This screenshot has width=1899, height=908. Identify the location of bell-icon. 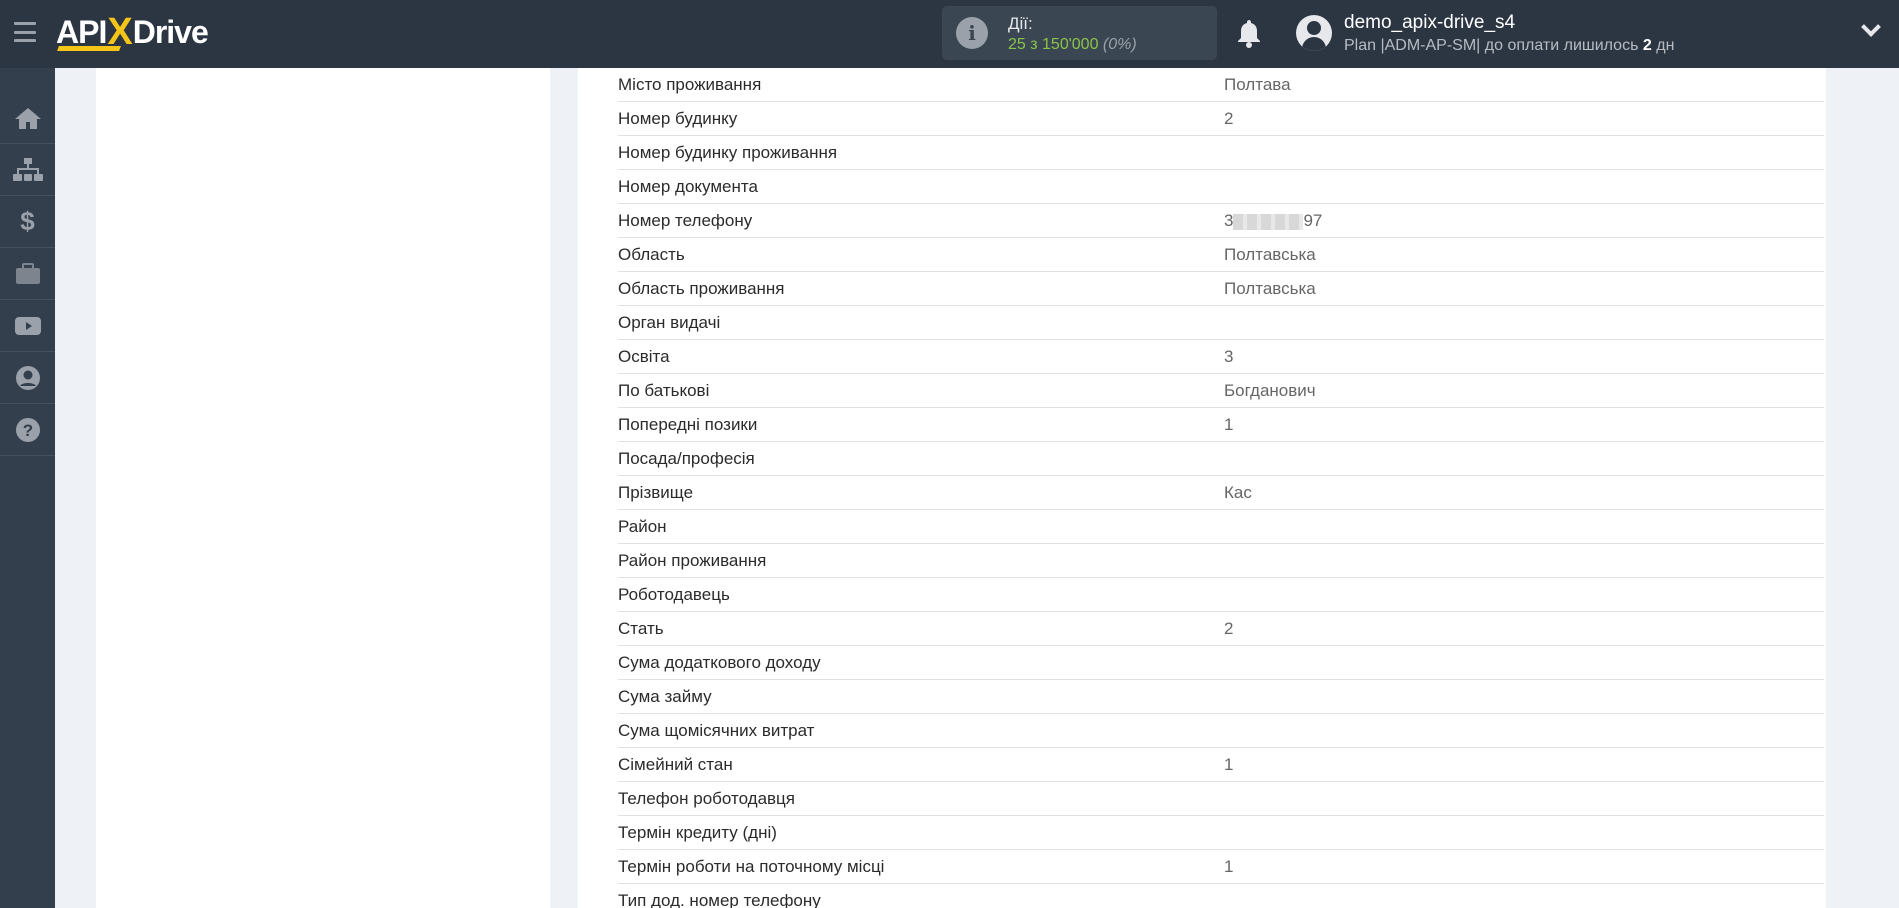
(1249, 33).